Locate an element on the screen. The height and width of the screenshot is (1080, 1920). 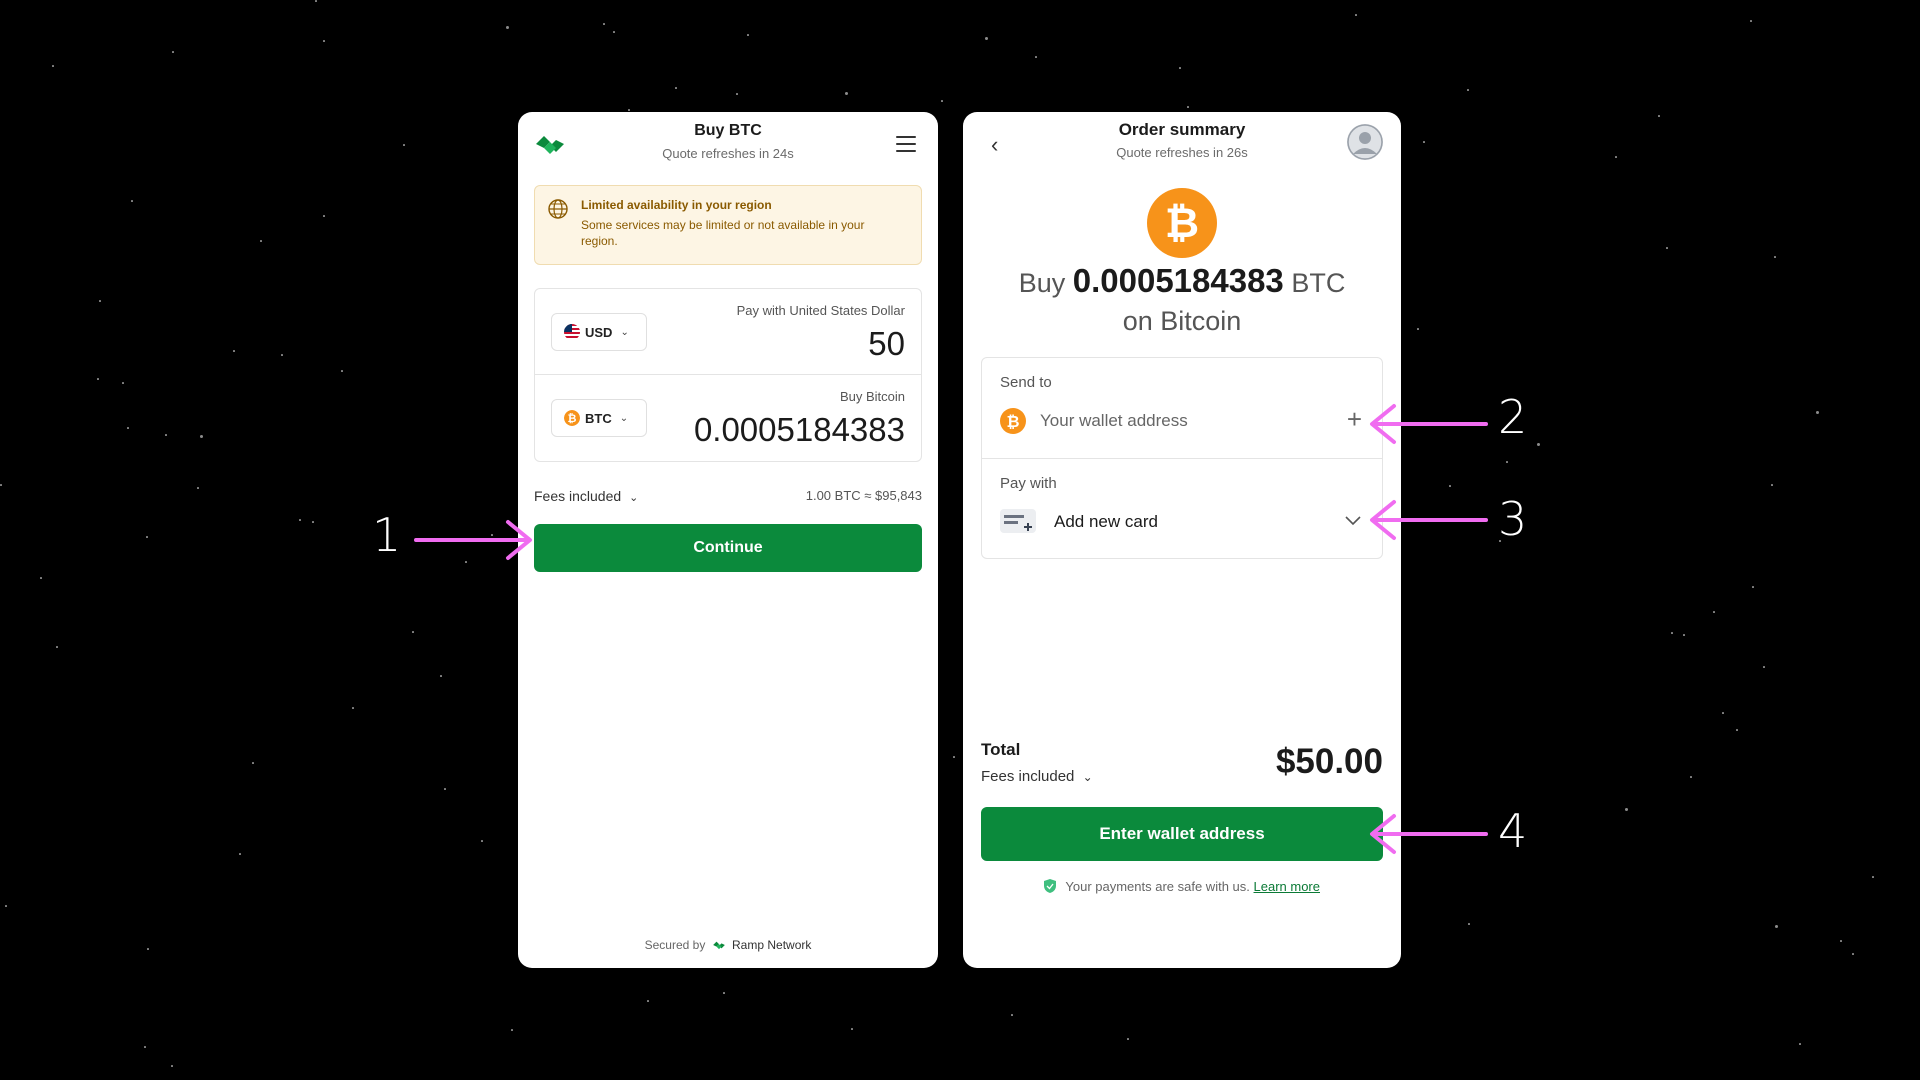
plus-icon: + is located at coordinates (1354, 419).